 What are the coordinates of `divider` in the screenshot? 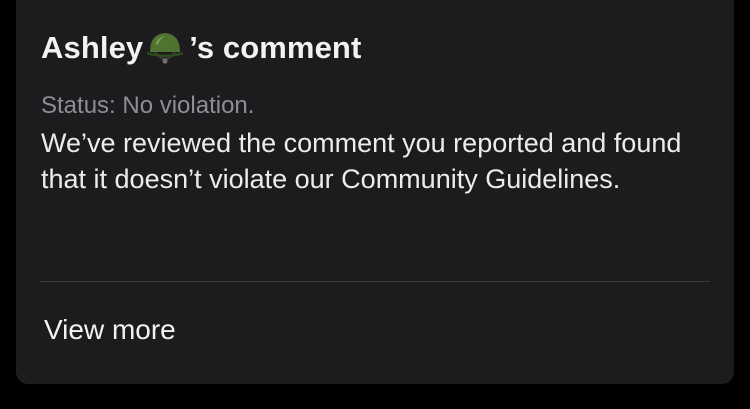 It's located at (375, 281).